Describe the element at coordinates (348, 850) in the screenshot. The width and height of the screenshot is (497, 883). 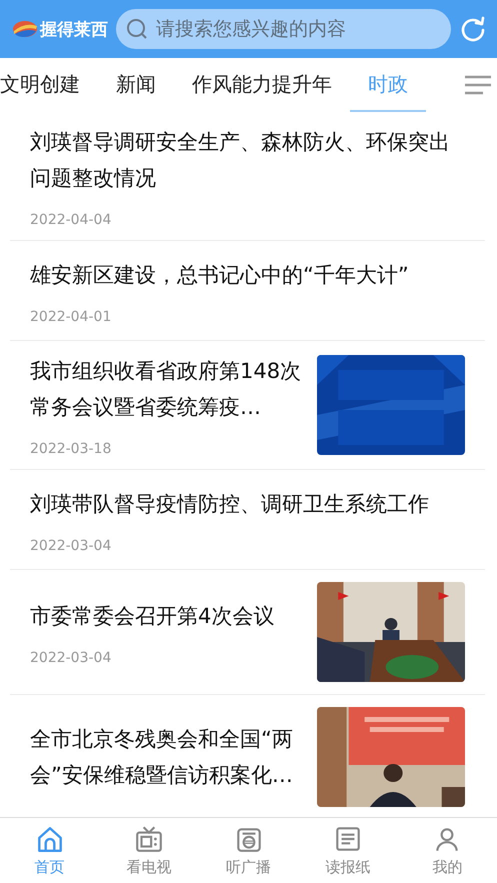
I see `nav-tab: 读报纸` at that location.